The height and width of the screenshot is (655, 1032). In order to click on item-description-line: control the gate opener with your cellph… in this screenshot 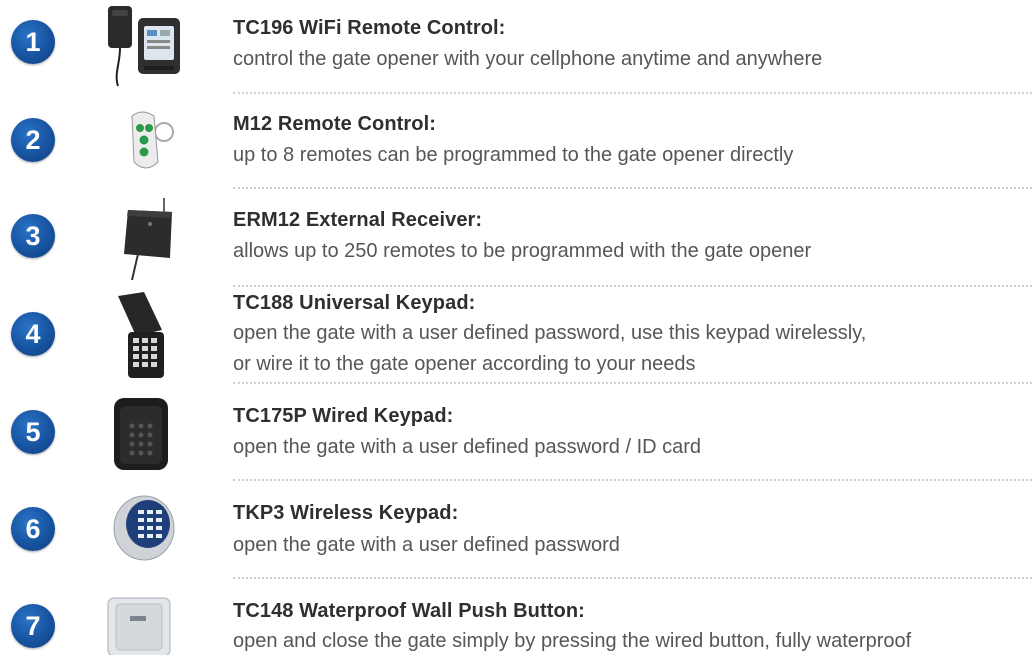, I will do `click(528, 59)`.